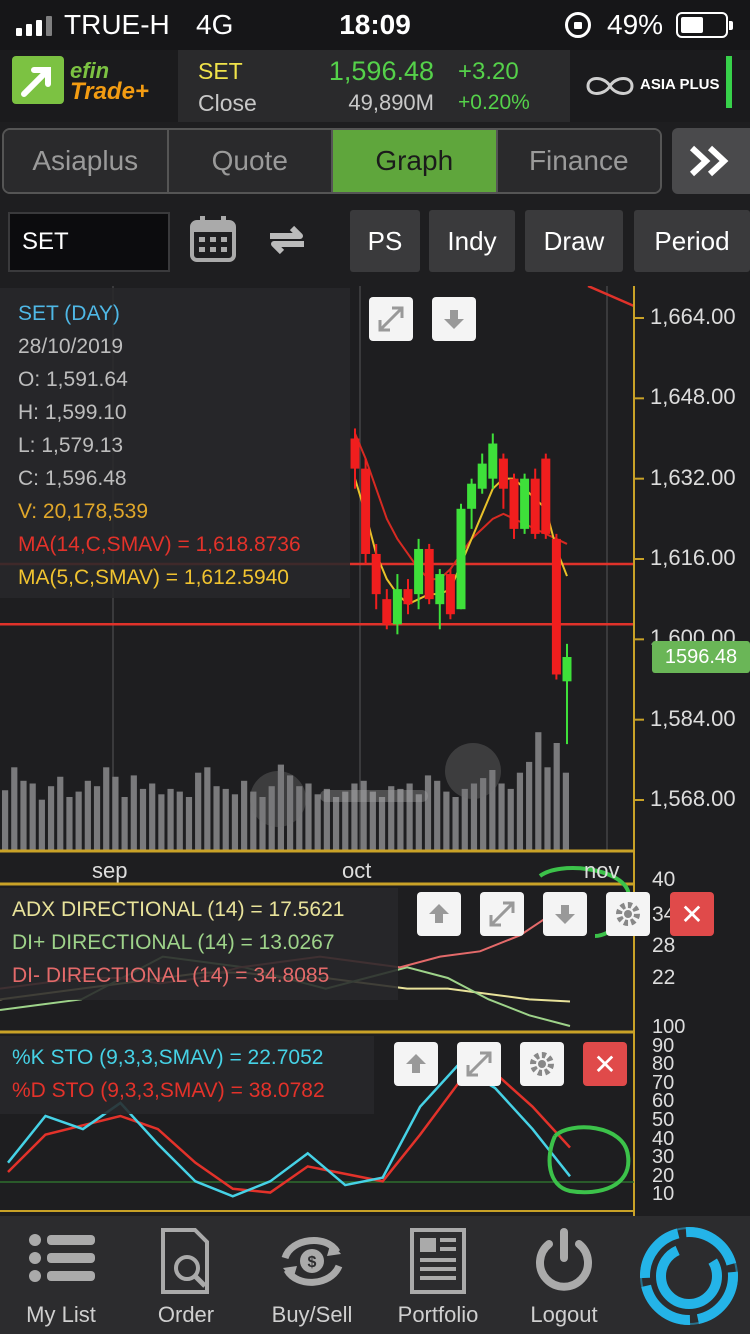  What do you see at coordinates (729, 82) in the screenshot?
I see `brand-accent-bar` at bounding box center [729, 82].